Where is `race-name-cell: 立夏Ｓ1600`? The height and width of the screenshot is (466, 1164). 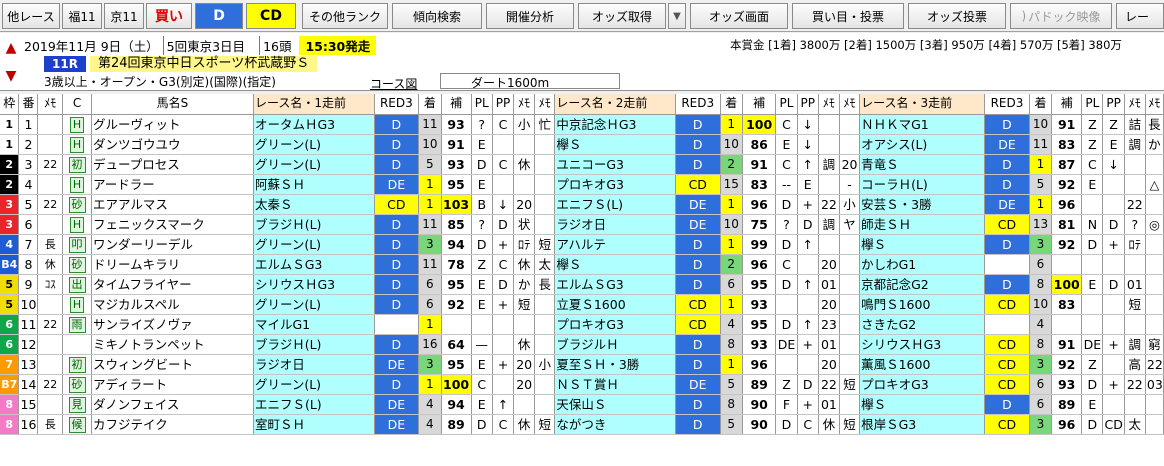 race-name-cell: 立夏Ｓ1600 is located at coordinates (615, 304).